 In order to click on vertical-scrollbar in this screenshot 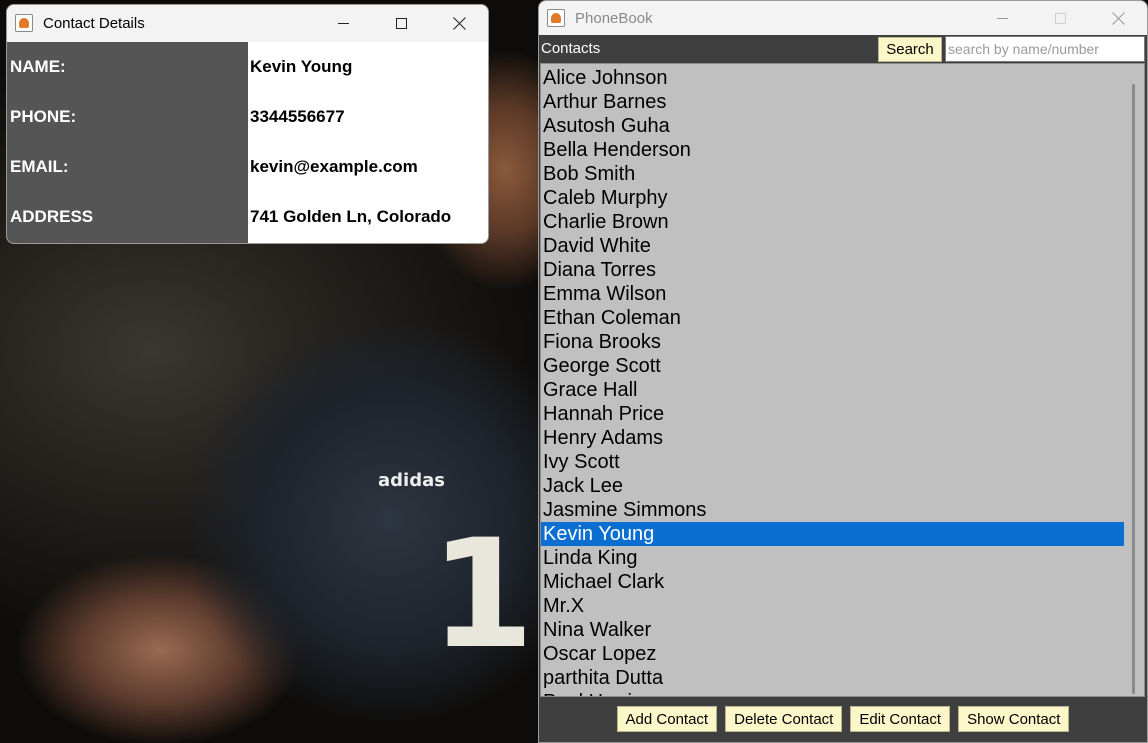, I will do `click(1134, 380)`.